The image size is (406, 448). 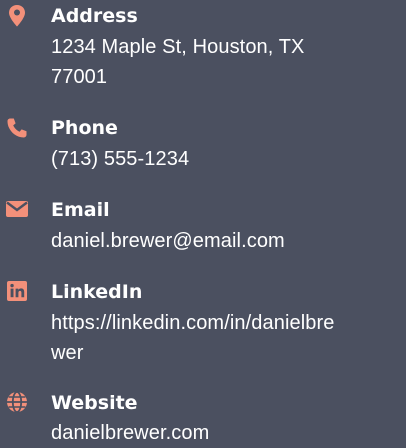 I want to click on address-value: 1234 Maple St, Houston, TX 77001, so click(x=227, y=62).